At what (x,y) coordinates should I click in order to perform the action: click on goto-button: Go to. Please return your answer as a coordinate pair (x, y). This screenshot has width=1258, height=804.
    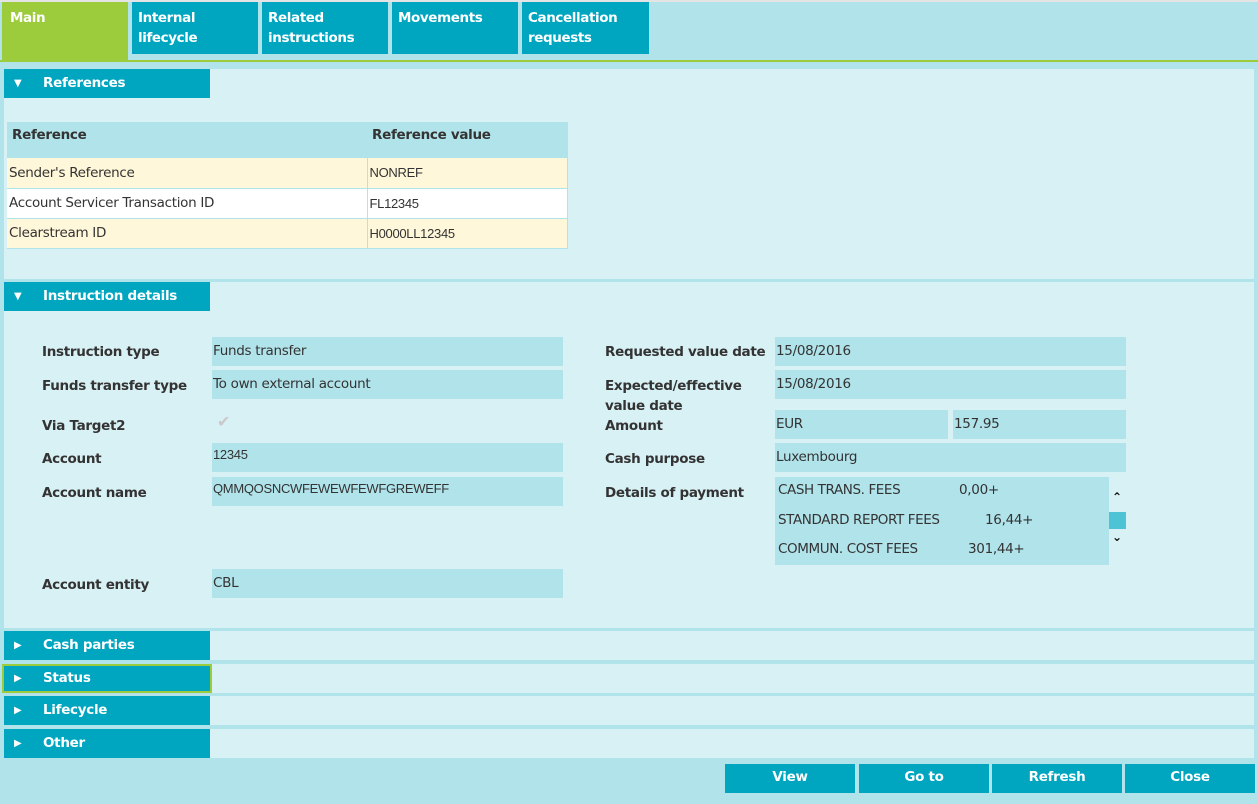
    Looking at the image, I should click on (924, 778).